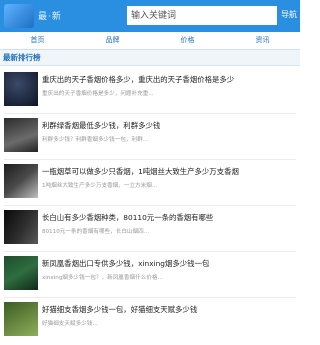 This screenshot has height=345, width=320. I want to click on item-title: 长白山有多少香烟种类，80110元一条的香烟有哪些, so click(169, 217).